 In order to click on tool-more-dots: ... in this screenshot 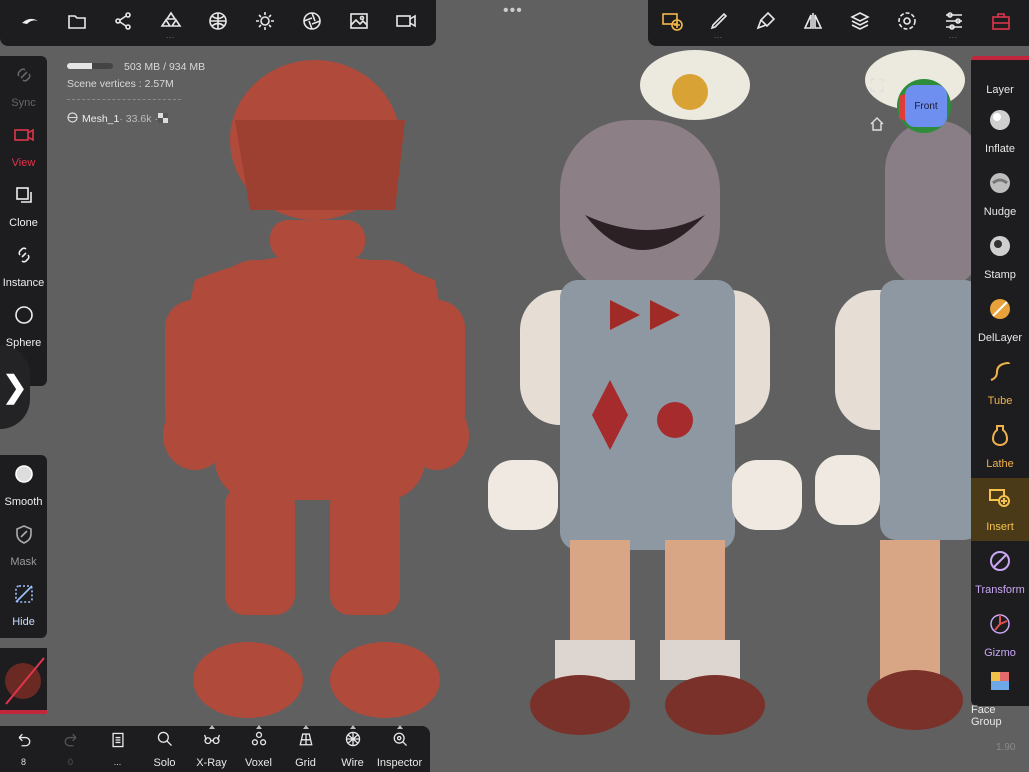, I will do `click(718, 36)`.